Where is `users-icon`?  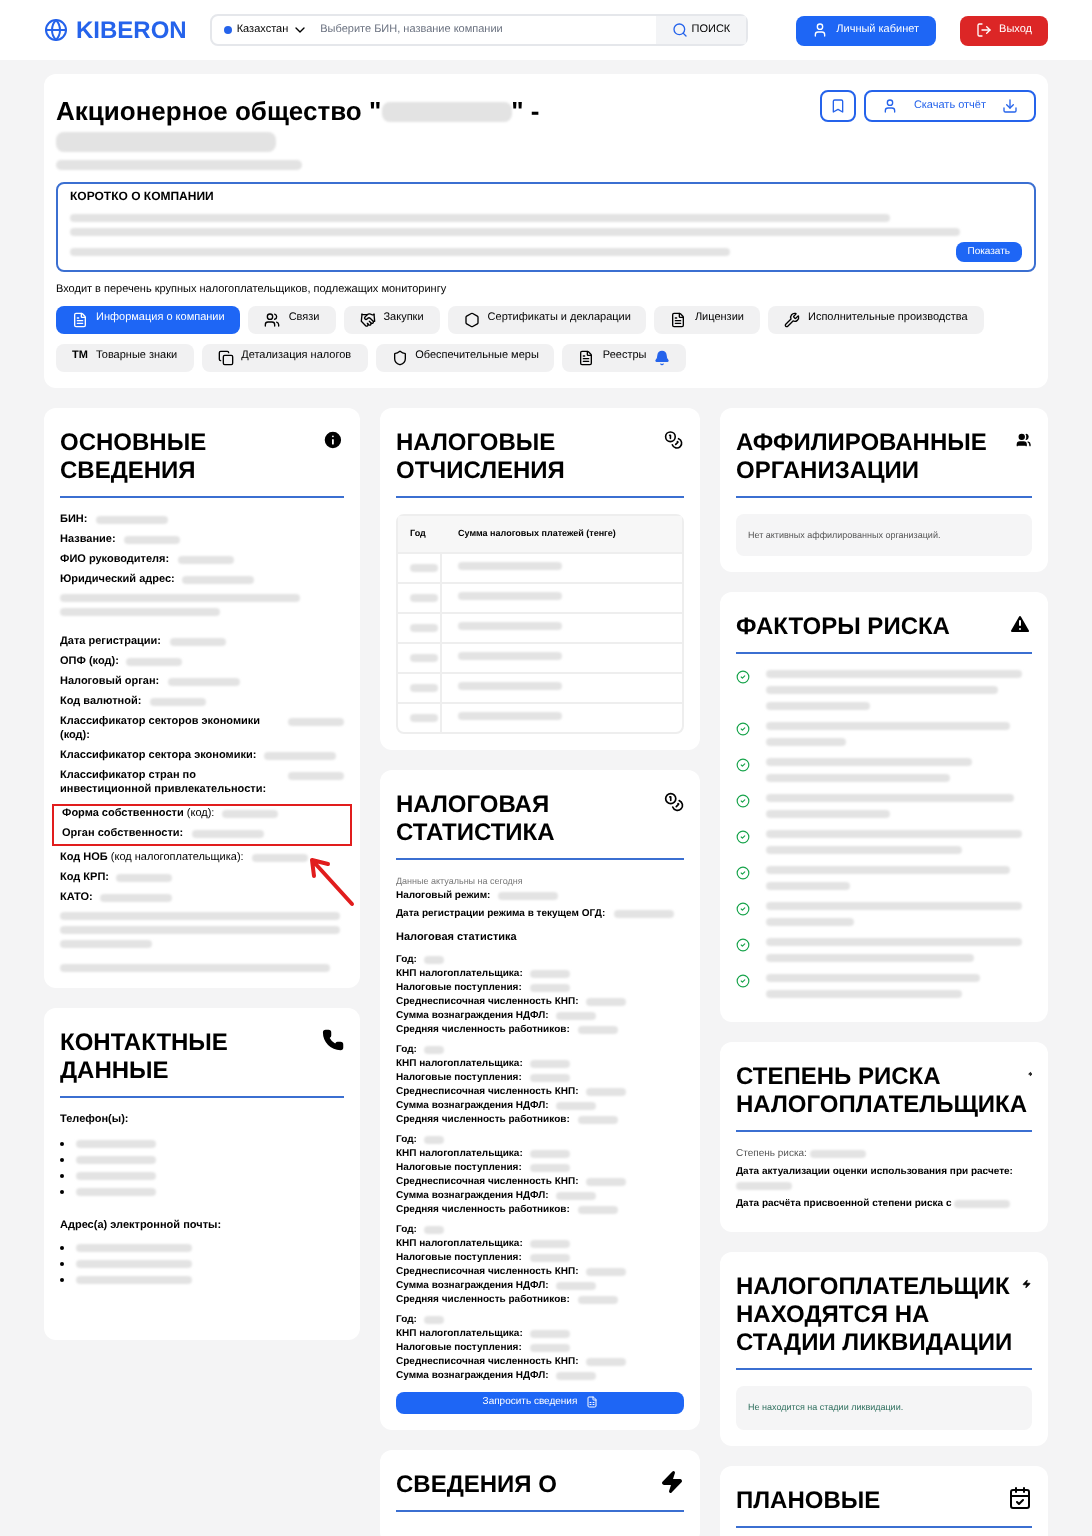 users-icon is located at coordinates (272, 319).